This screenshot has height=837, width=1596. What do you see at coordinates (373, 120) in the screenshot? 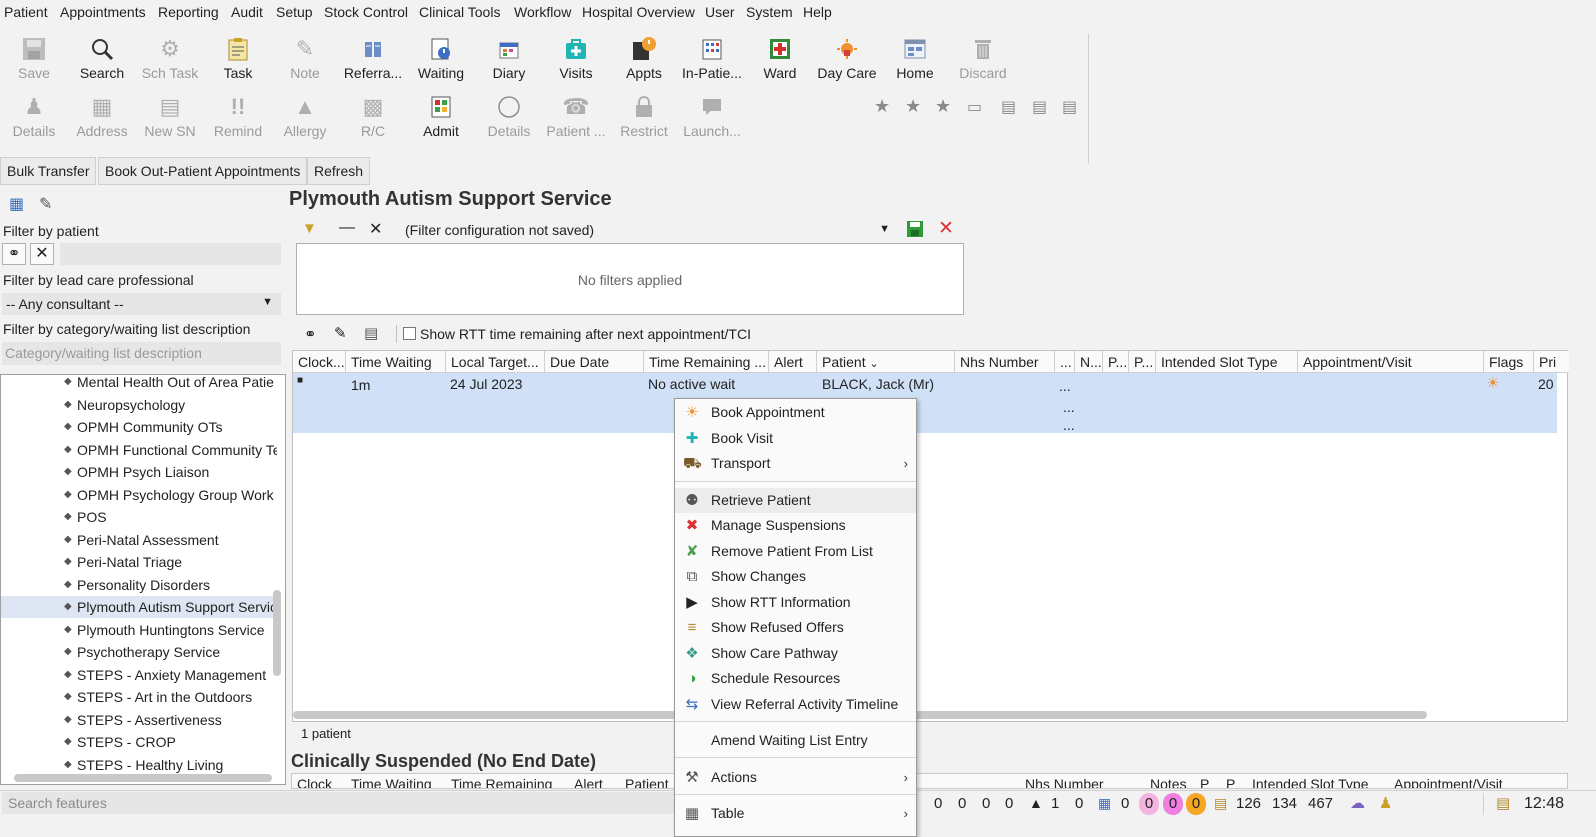
I see `toolbar-rc-button: ▩ R/C` at bounding box center [373, 120].